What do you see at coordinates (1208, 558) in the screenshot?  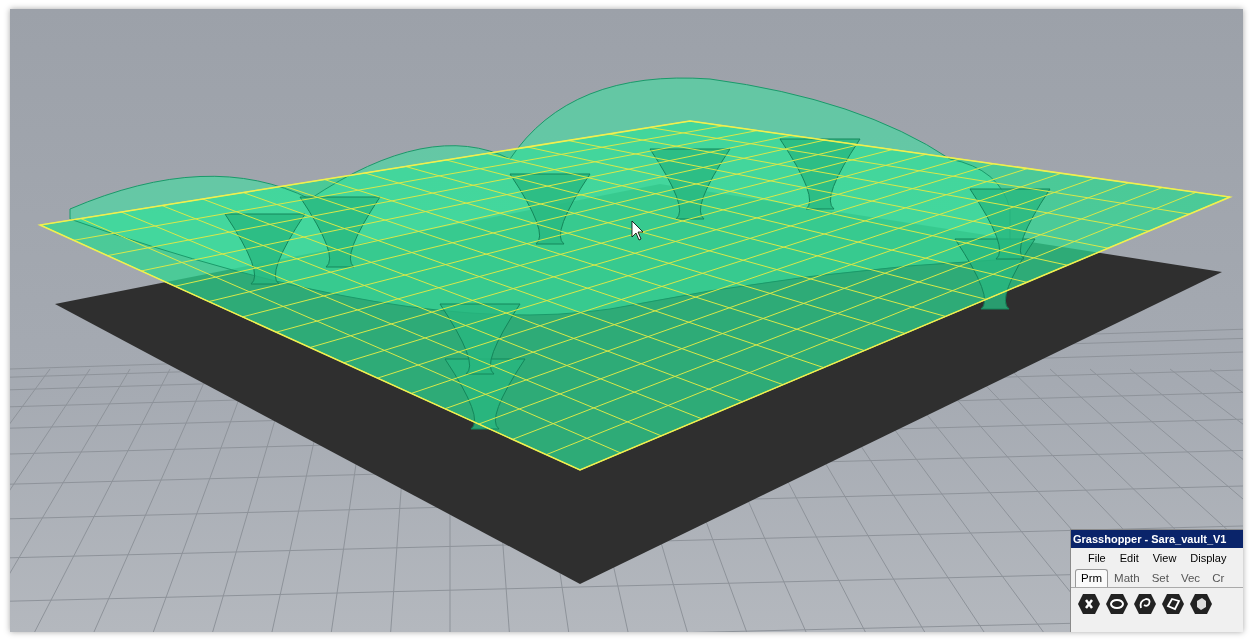 I see `menu-item: Display` at bounding box center [1208, 558].